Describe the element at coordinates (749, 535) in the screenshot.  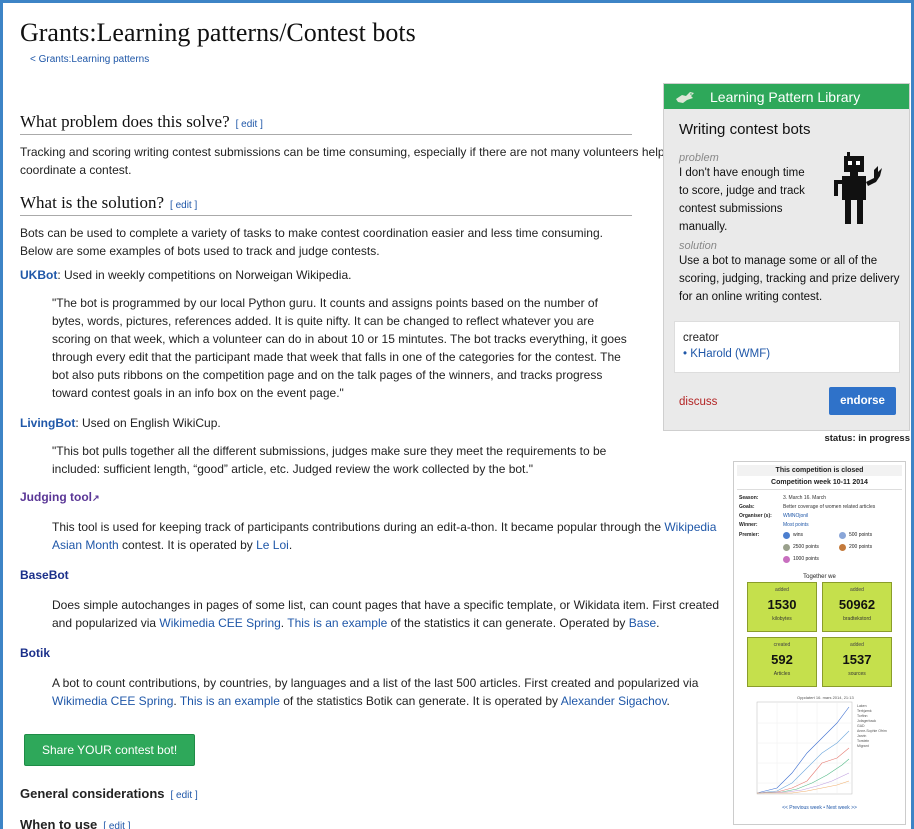
I see `premier-key: Premier:` at that location.